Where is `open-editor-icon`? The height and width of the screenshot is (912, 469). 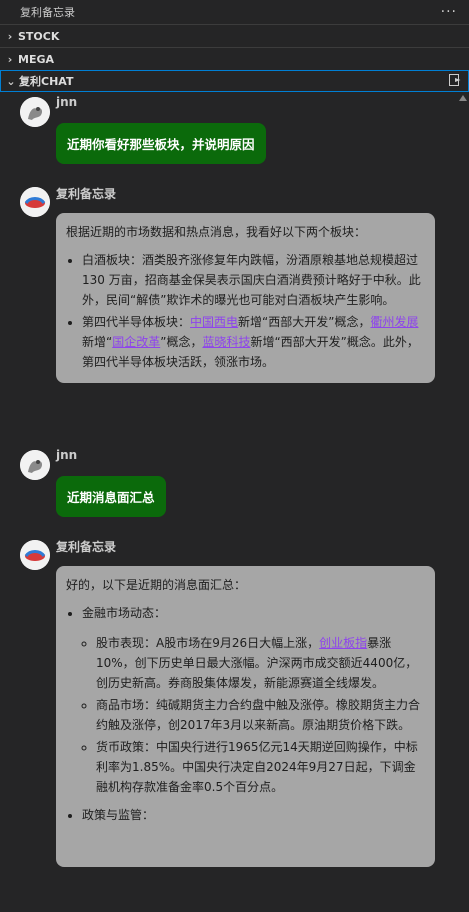
open-editor-icon is located at coordinates (455, 81).